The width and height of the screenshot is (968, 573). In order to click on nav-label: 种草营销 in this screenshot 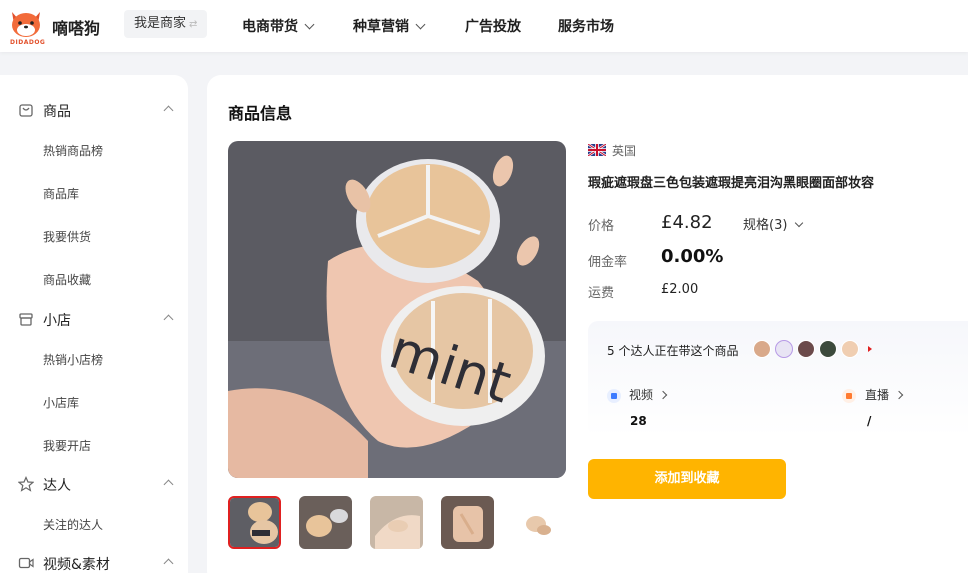, I will do `click(381, 27)`.